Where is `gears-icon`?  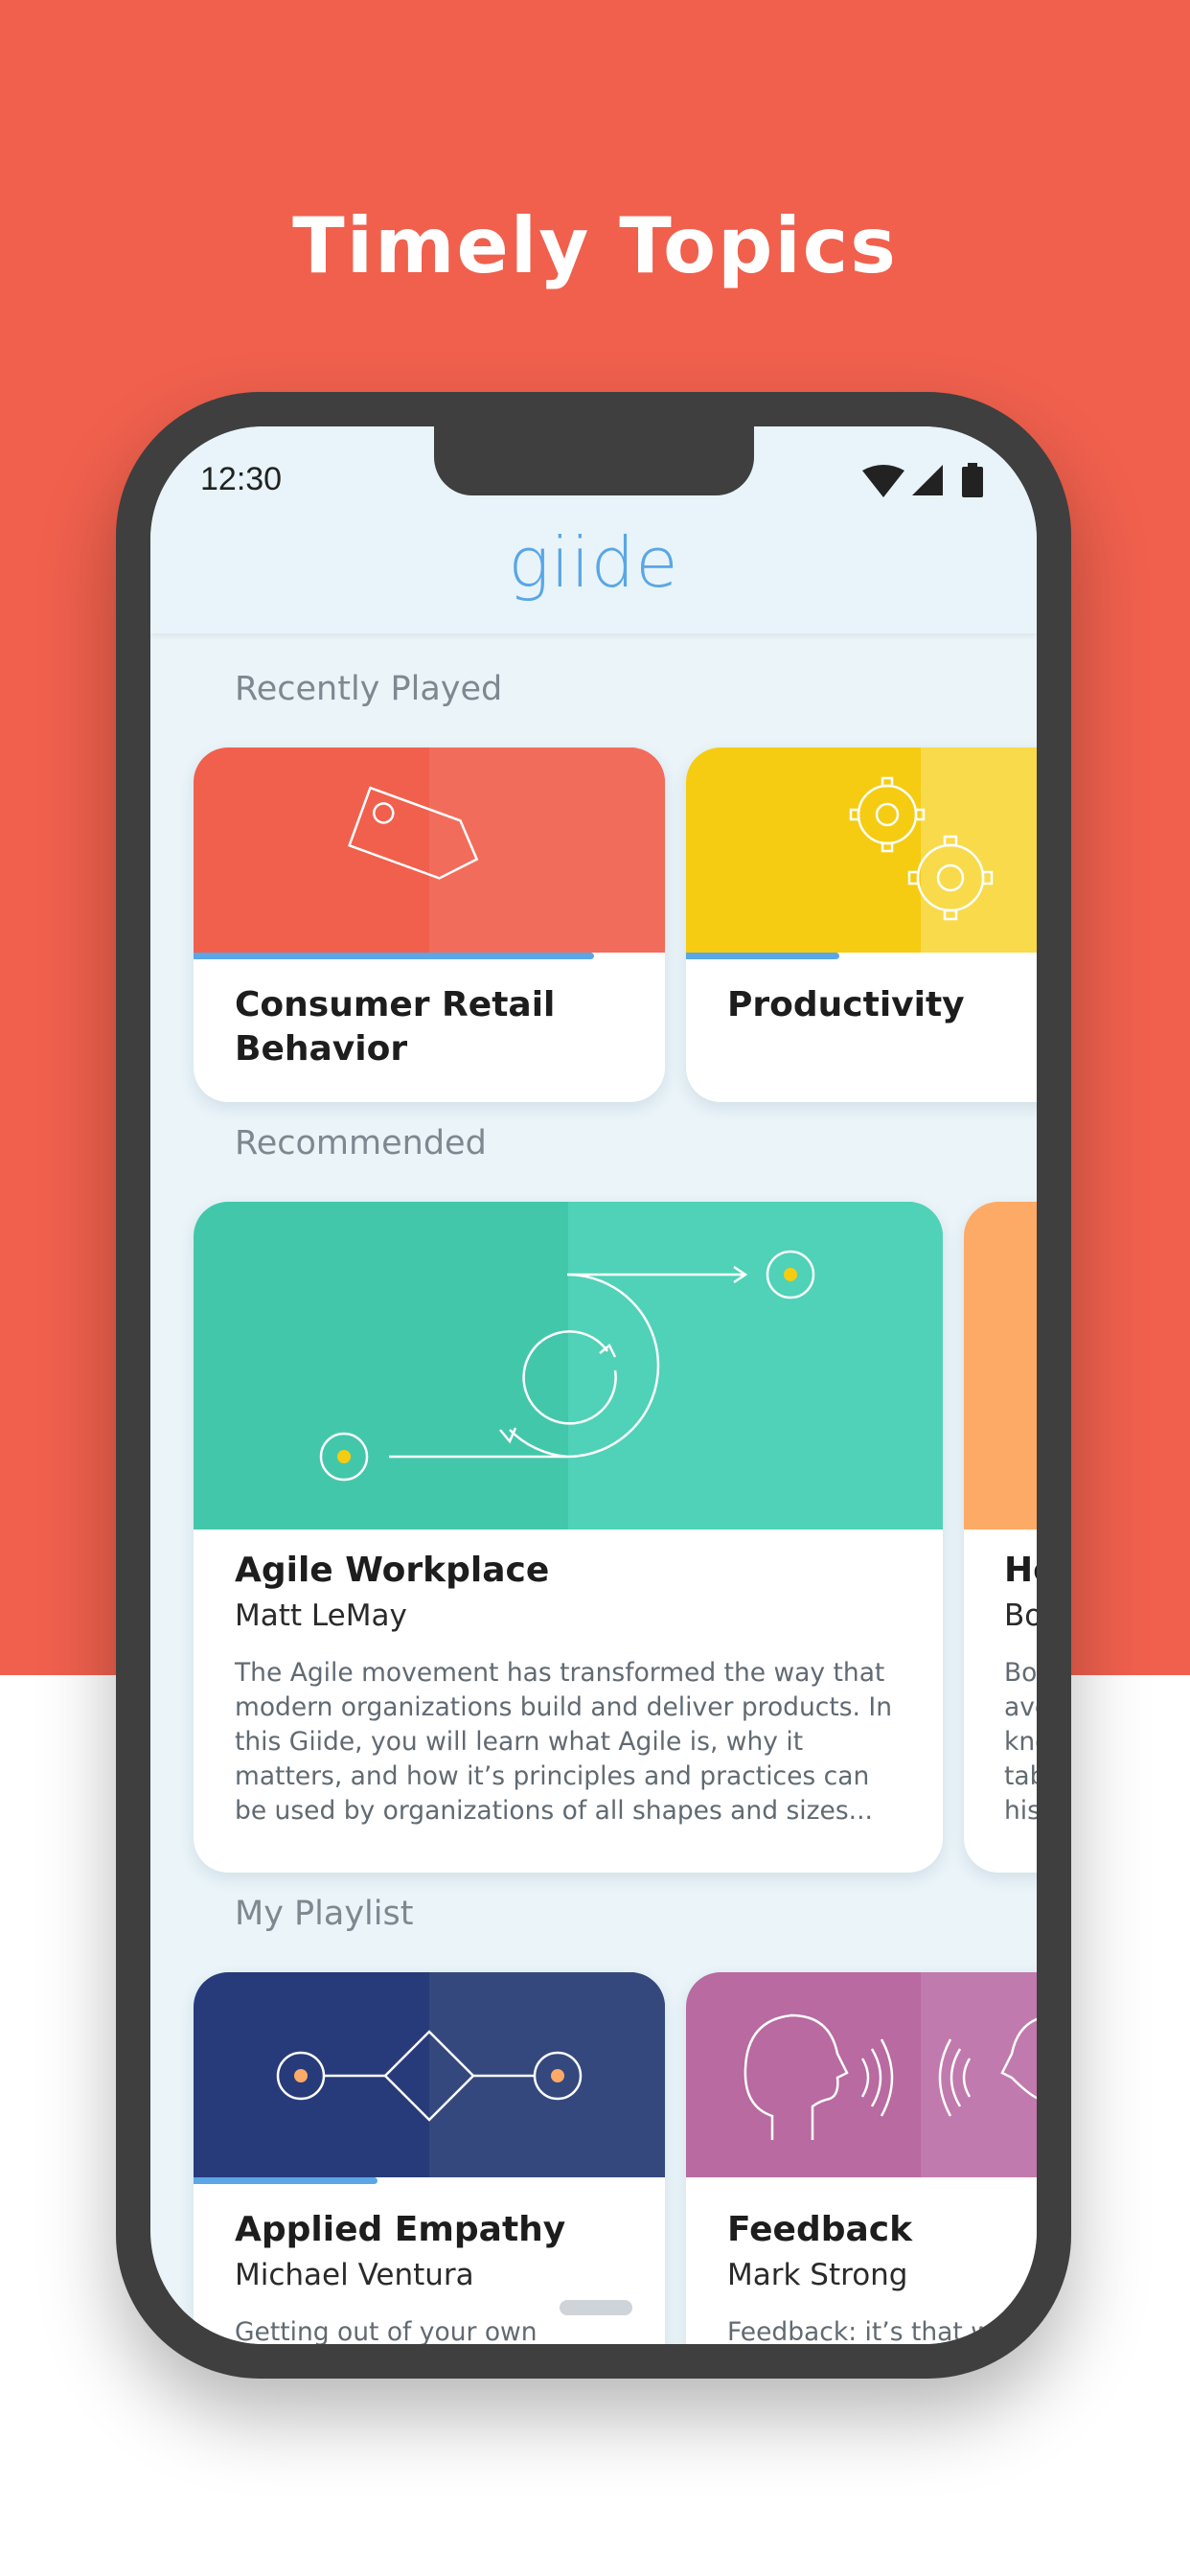
gears-icon is located at coordinates (921, 848).